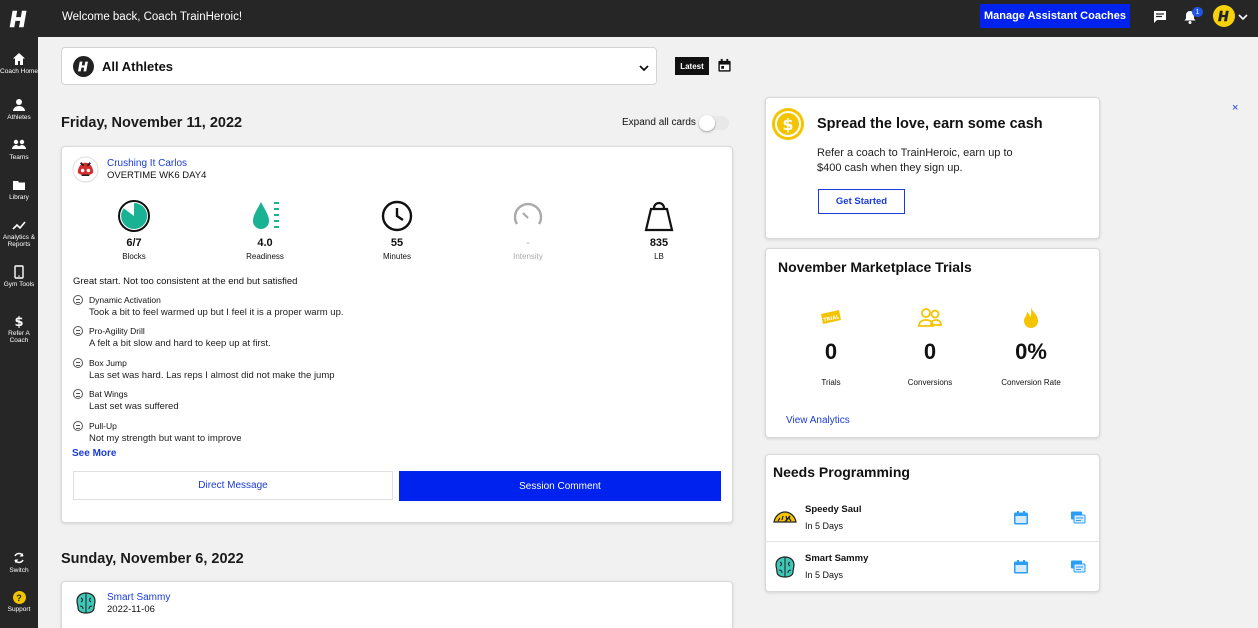 Image resolution: width=1258 pixels, height=628 pixels. What do you see at coordinates (108, 363) in the screenshot?
I see `exercise-name: Box Jump` at bounding box center [108, 363].